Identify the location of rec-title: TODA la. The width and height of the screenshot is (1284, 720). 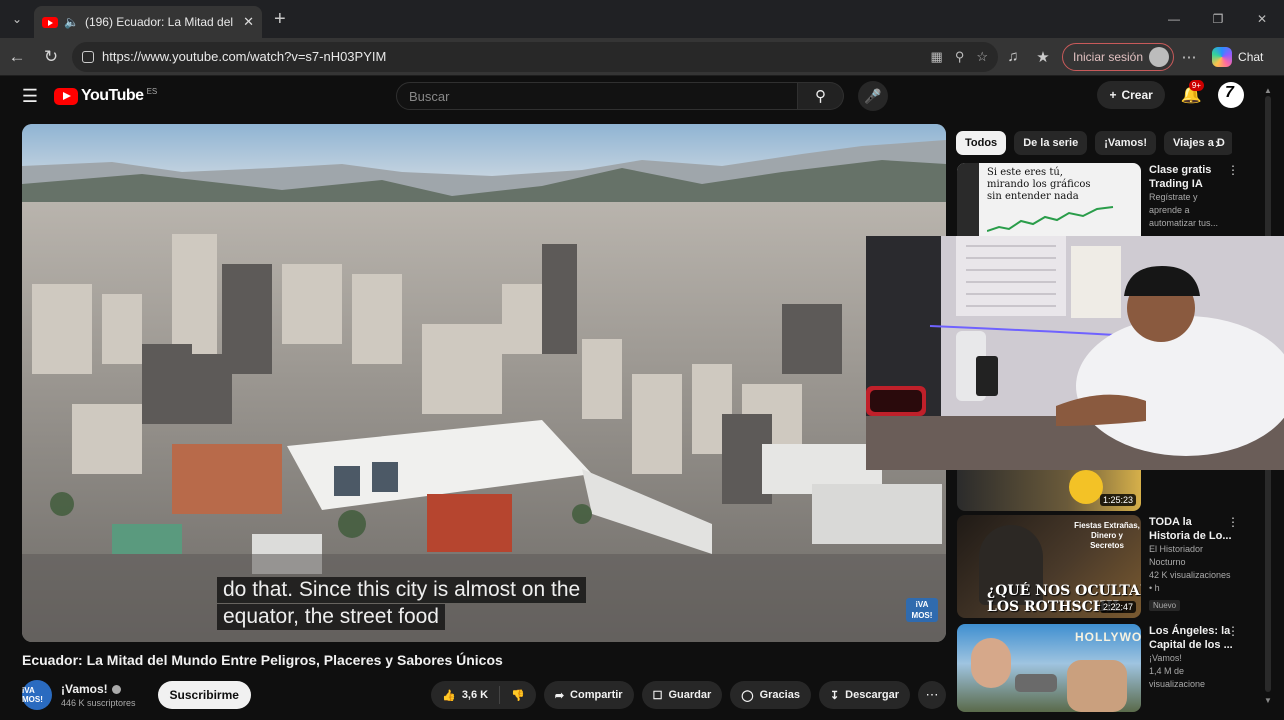
(1191, 522).